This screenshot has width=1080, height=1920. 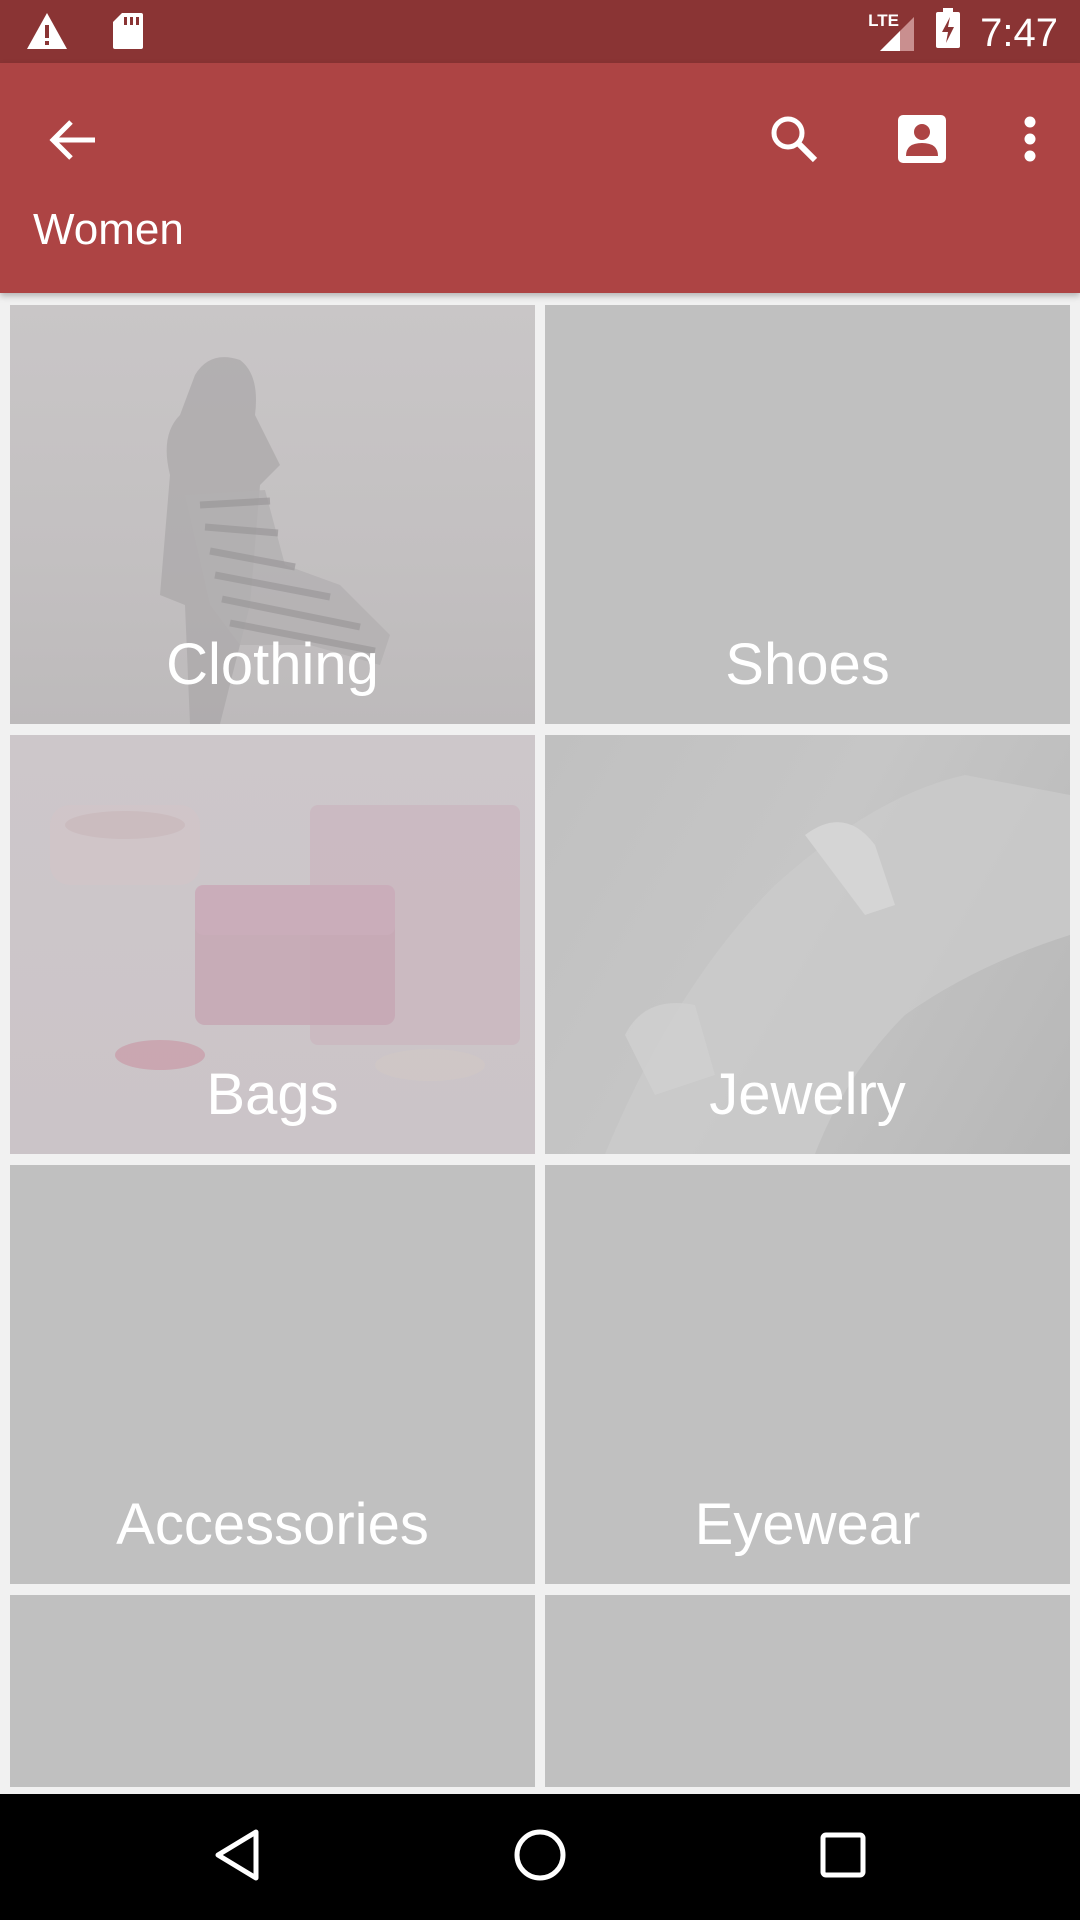 I want to click on sd-card-icon, so click(x=128, y=33).